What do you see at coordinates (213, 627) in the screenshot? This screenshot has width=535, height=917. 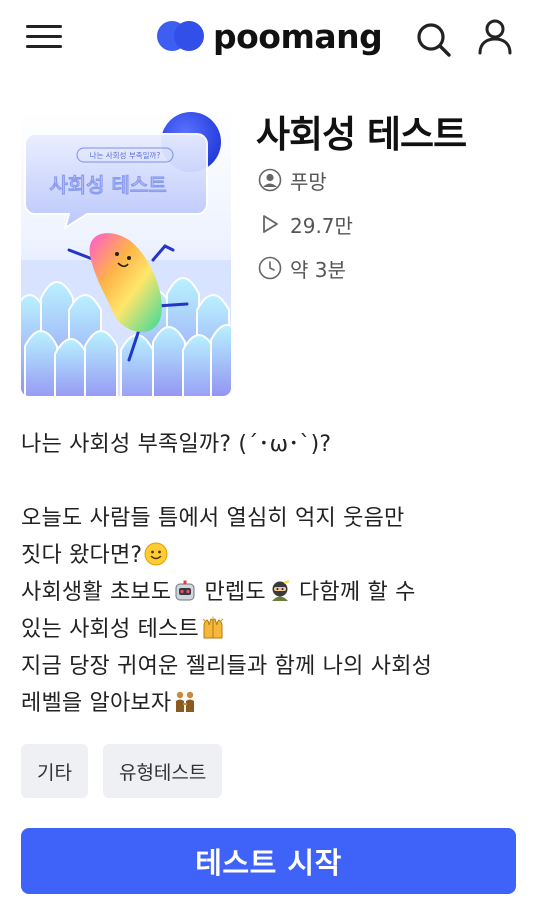 I see `raising-hands-icon` at bounding box center [213, 627].